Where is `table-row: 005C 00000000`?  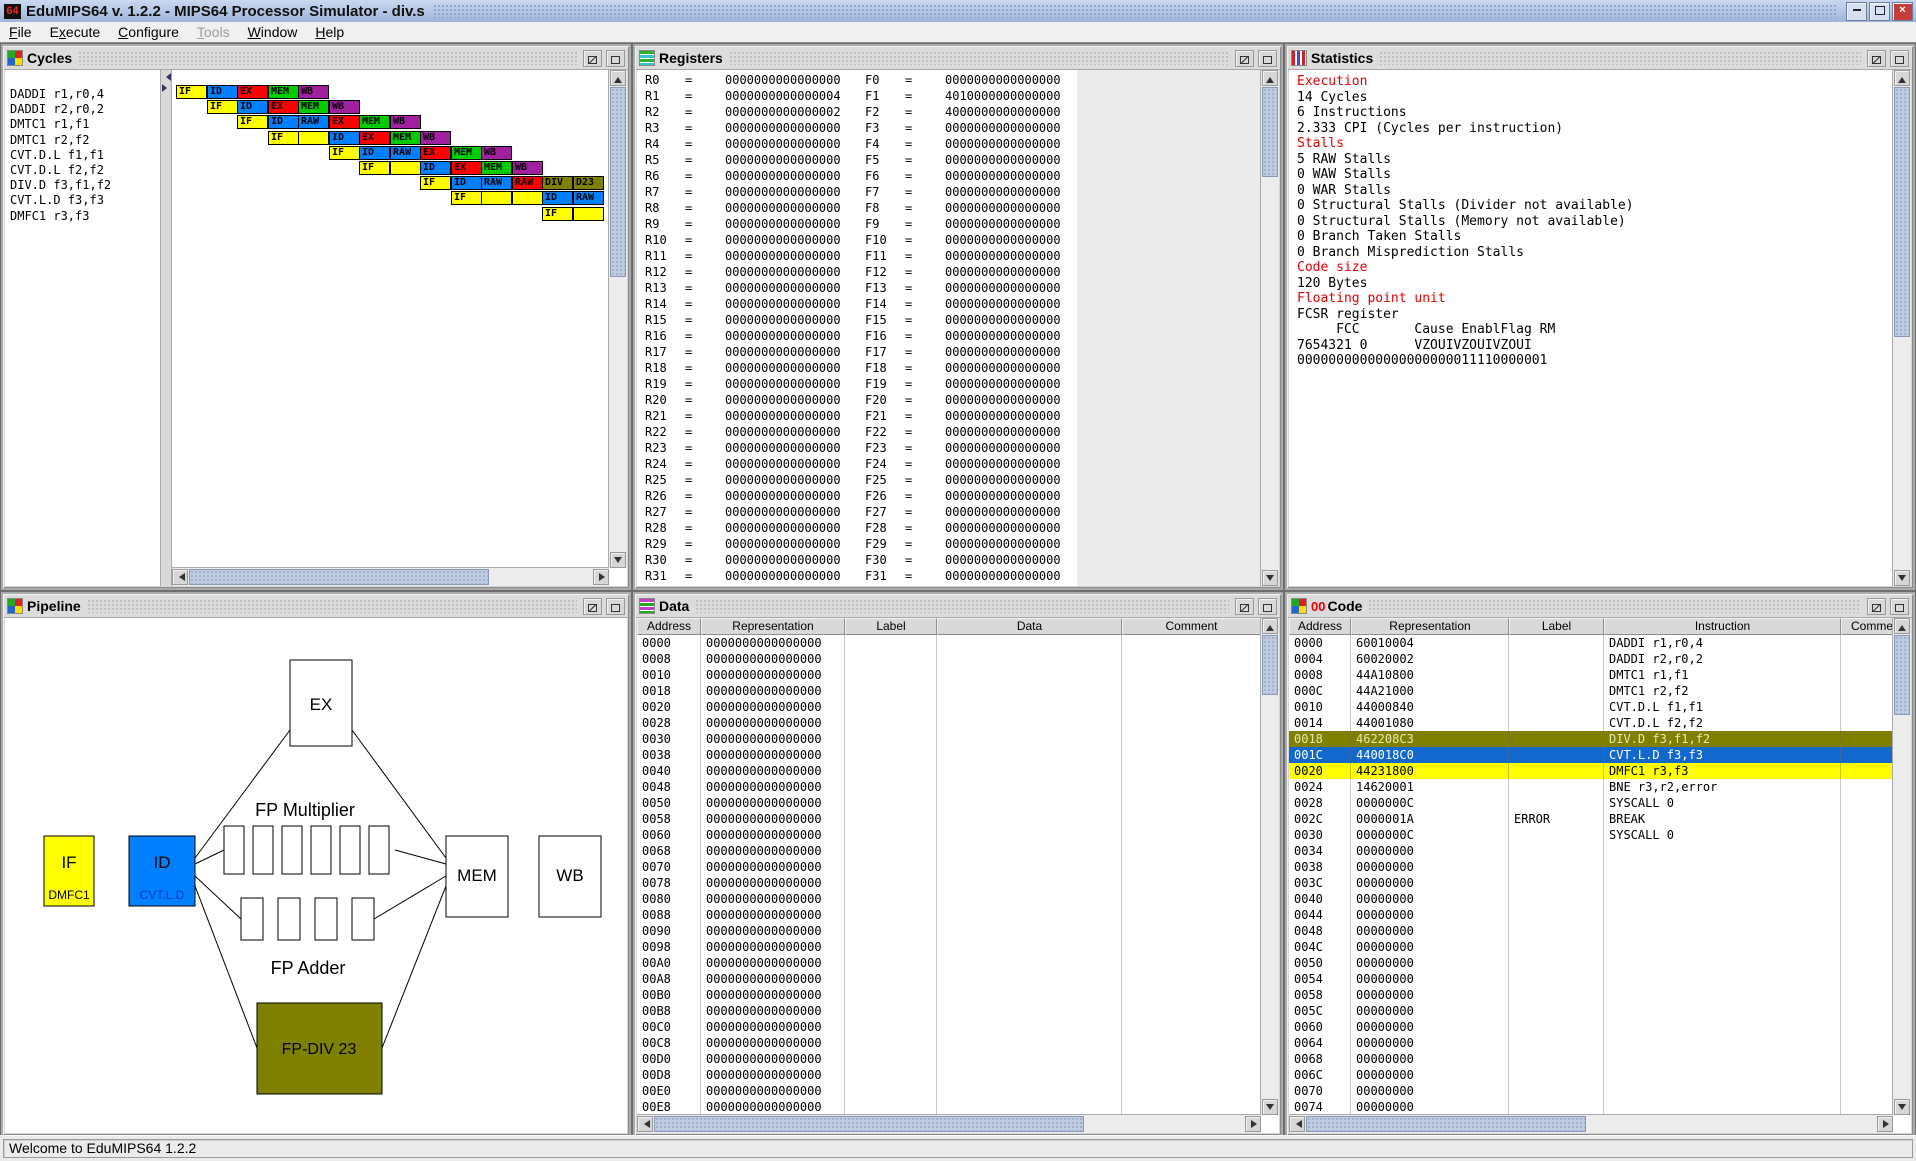 table-row: 005C 00000000 is located at coordinates (1591, 1011).